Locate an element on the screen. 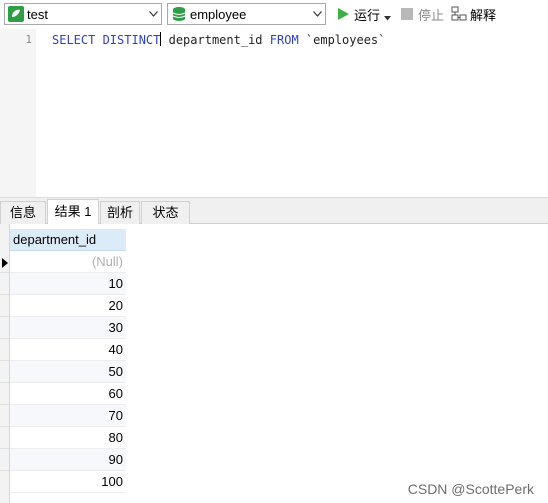  stop-icon is located at coordinates (407, 14).